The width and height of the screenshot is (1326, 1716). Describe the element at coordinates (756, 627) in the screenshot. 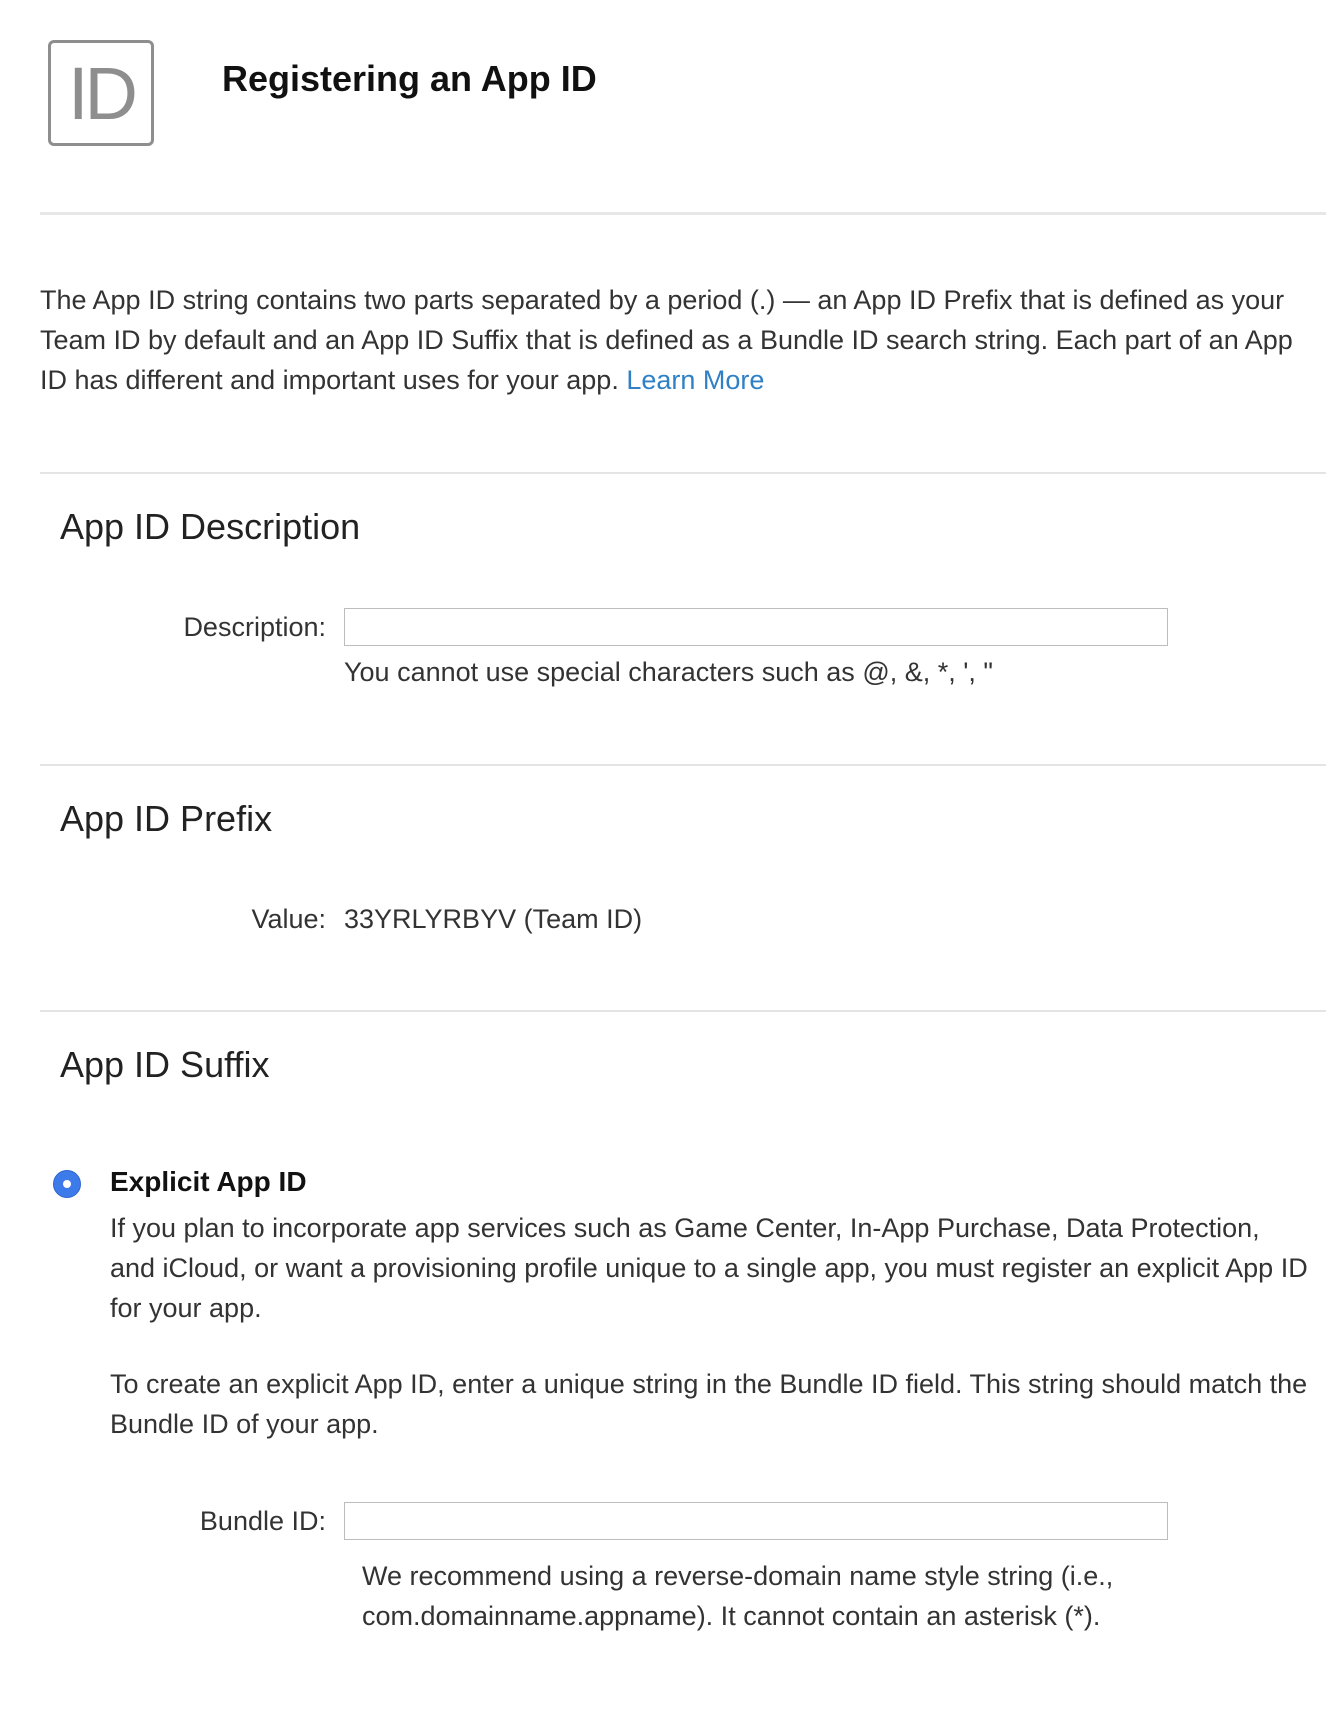

I see `description-input` at that location.